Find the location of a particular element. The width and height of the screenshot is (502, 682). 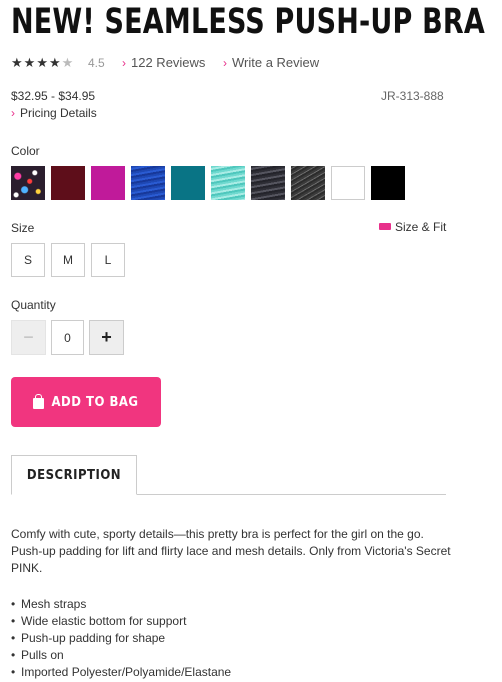

price-range: $32.95 - $34.95 is located at coordinates (53, 96).